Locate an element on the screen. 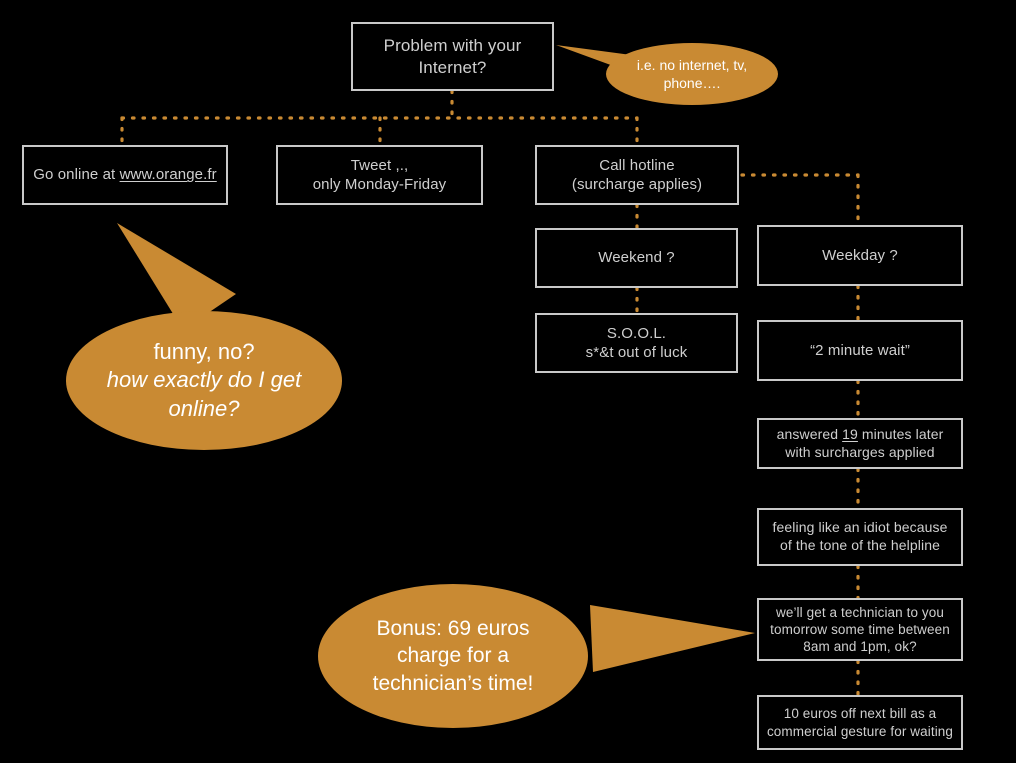 The height and width of the screenshot is (763, 1016). node-answered-emphasis: 19 is located at coordinates (850, 433).